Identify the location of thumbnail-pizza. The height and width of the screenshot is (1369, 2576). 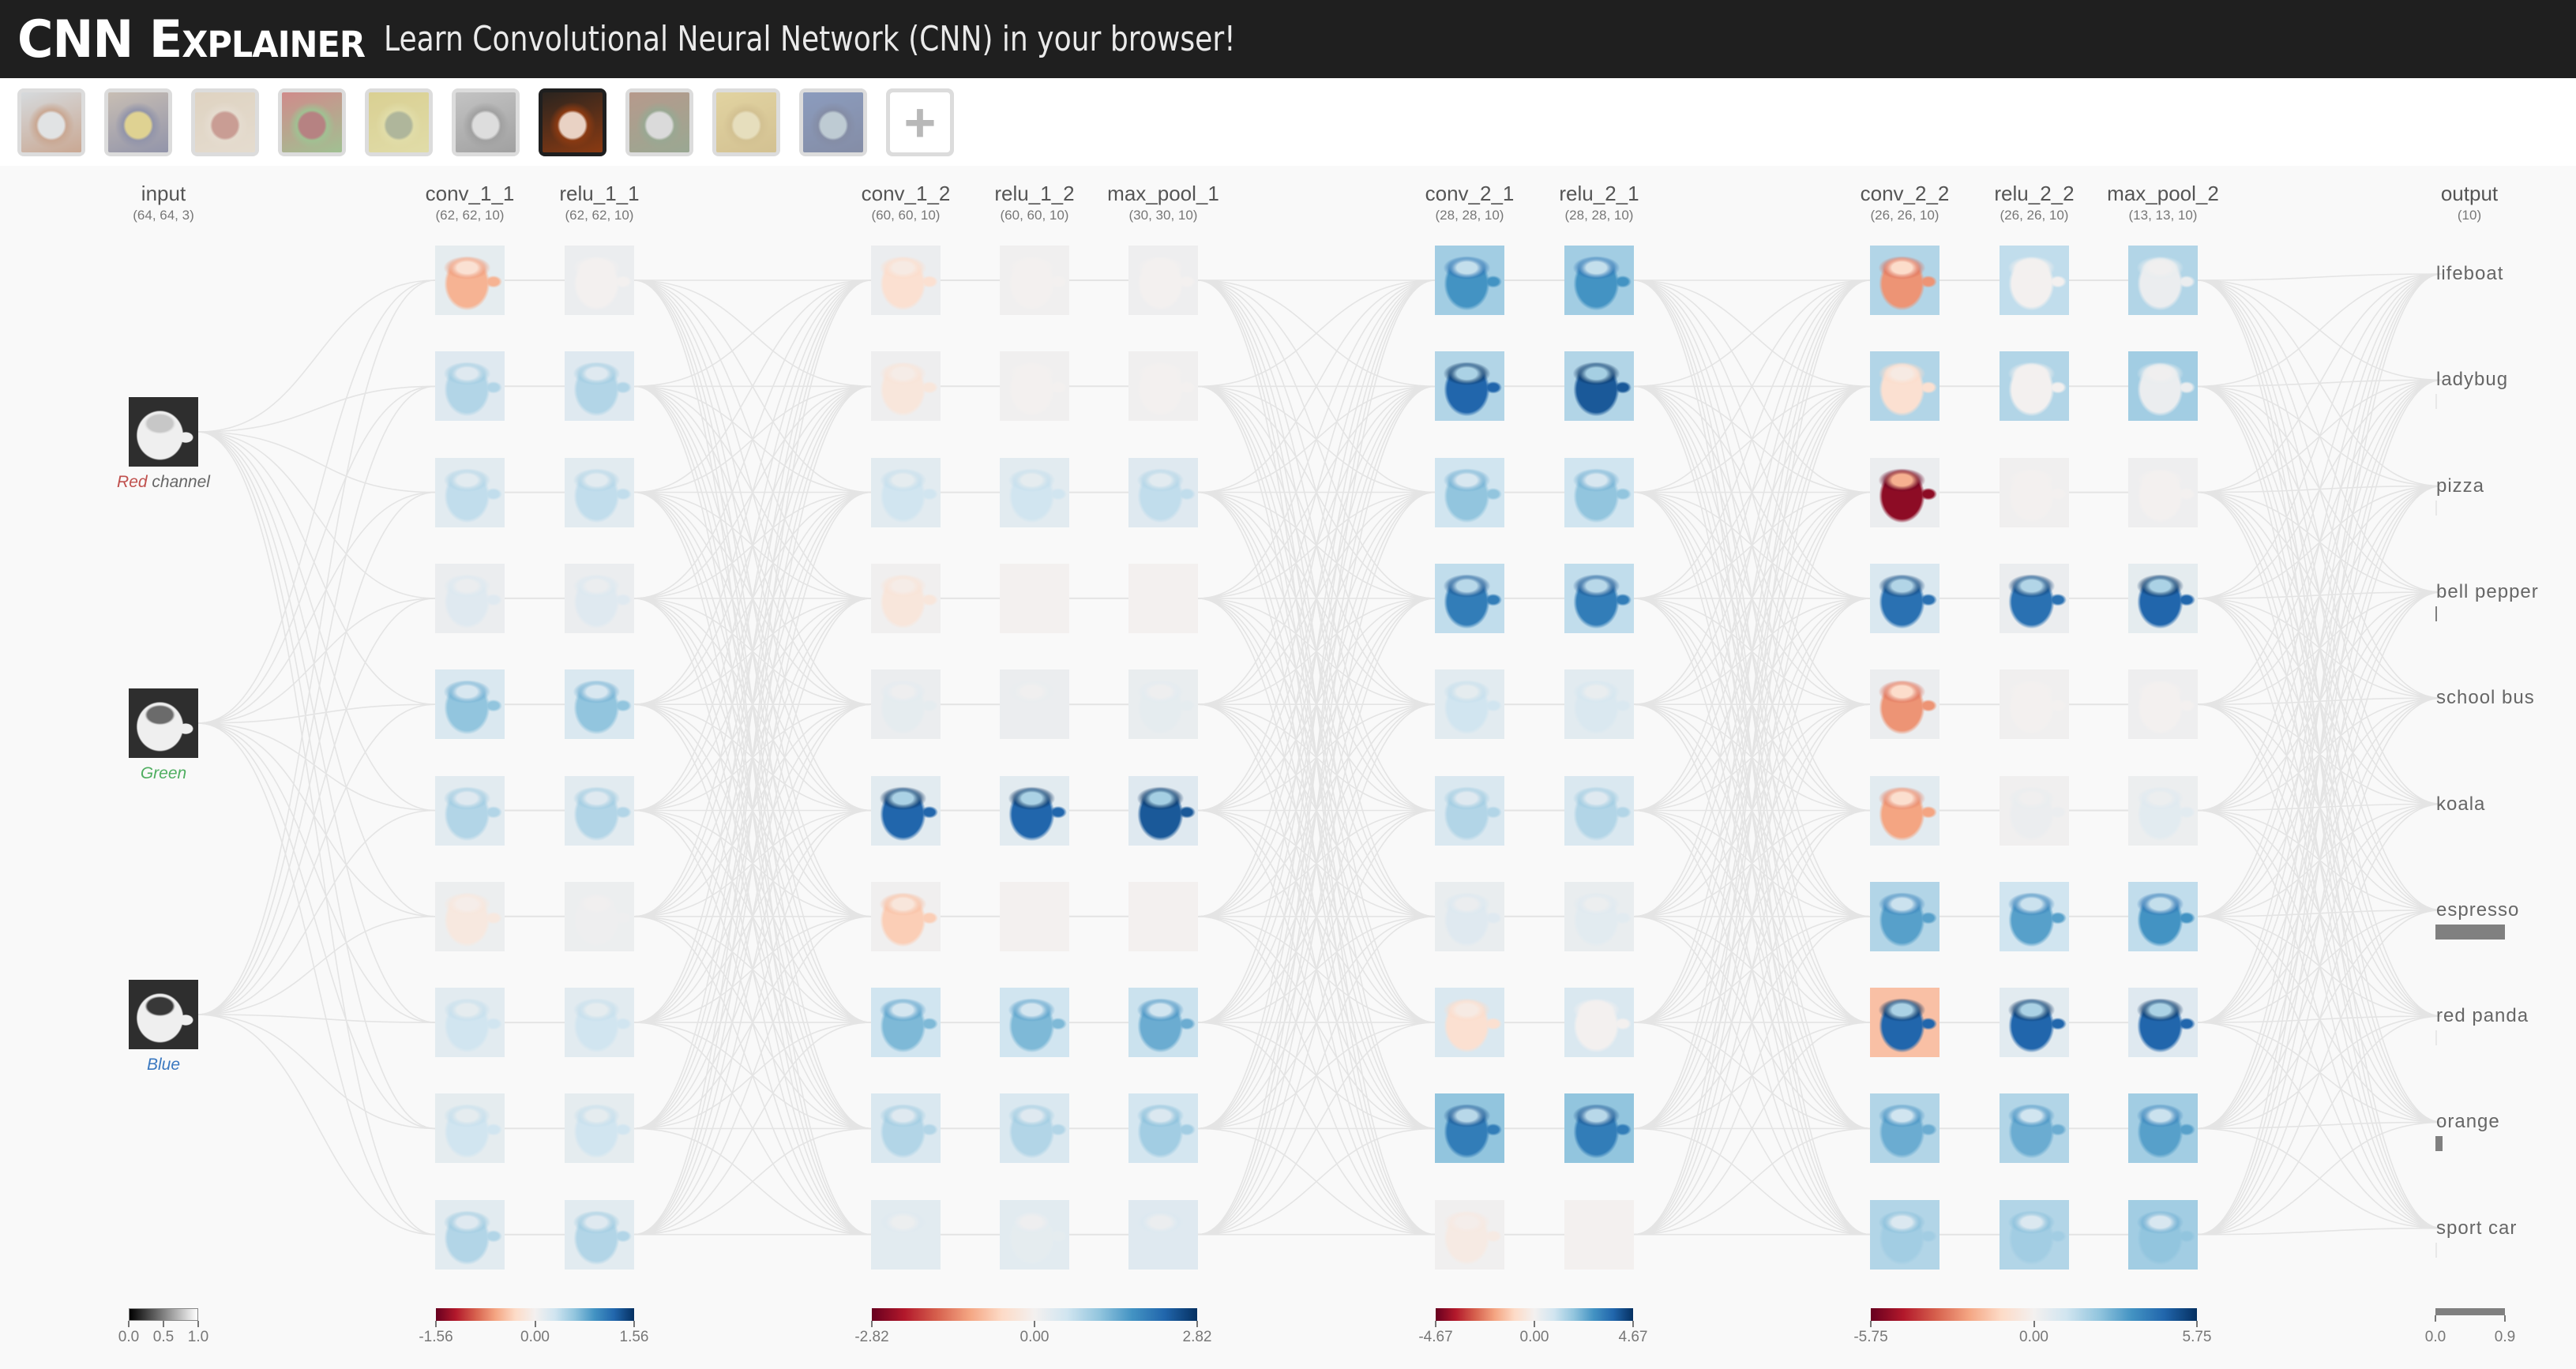
(225, 122).